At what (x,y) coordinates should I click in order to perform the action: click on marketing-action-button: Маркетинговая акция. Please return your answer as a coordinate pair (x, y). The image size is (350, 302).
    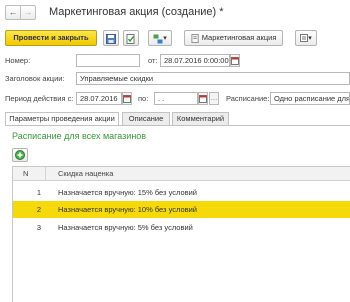
    Looking at the image, I should click on (233, 38).